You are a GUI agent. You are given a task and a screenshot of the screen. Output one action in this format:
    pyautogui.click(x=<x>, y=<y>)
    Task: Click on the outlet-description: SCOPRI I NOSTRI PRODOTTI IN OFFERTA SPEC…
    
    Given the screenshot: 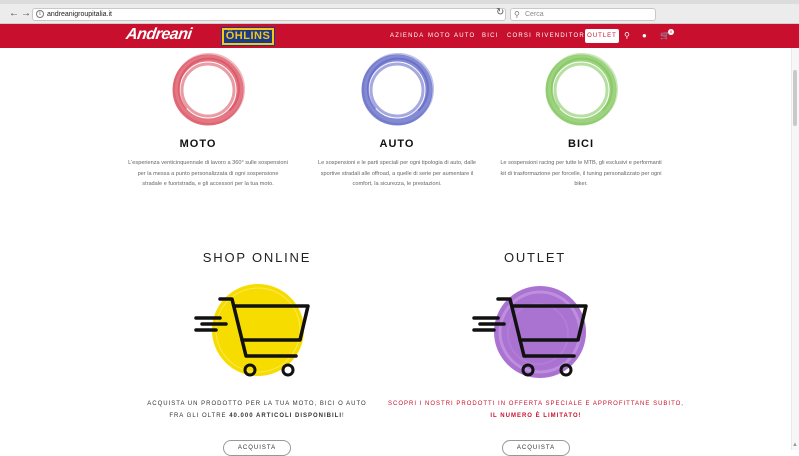 What is the action you would take?
    pyautogui.click(x=536, y=410)
    